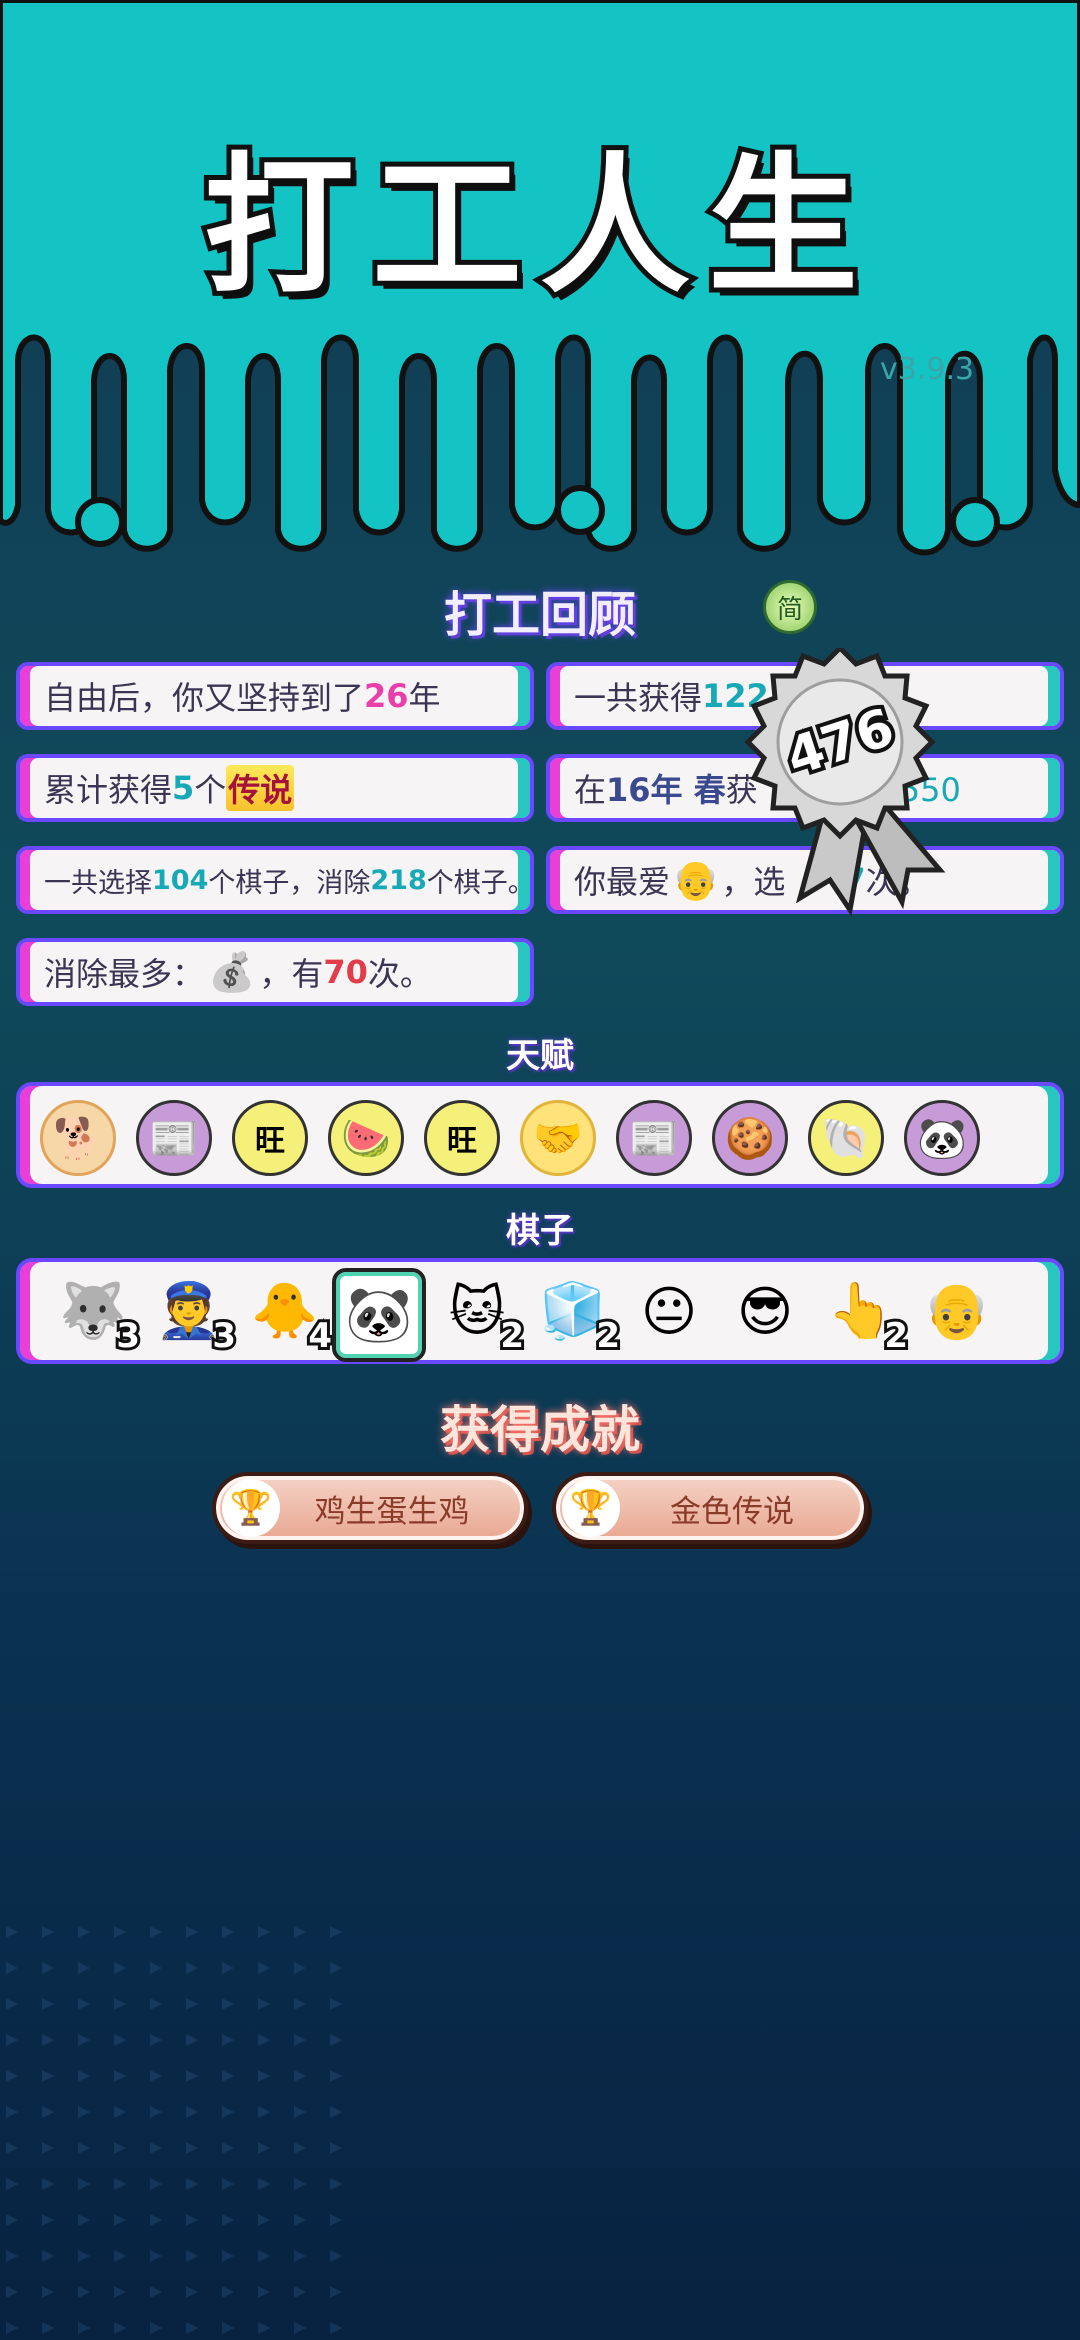 The width and height of the screenshot is (1080, 2340). I want to click on piece-cat-icon: 🐱 2, so click(480, 1314).